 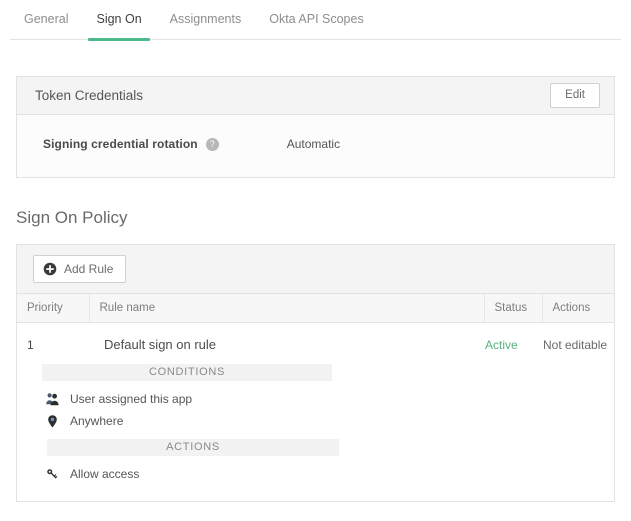 I want to click on location-pin-icon, so click(x=52, y=421).